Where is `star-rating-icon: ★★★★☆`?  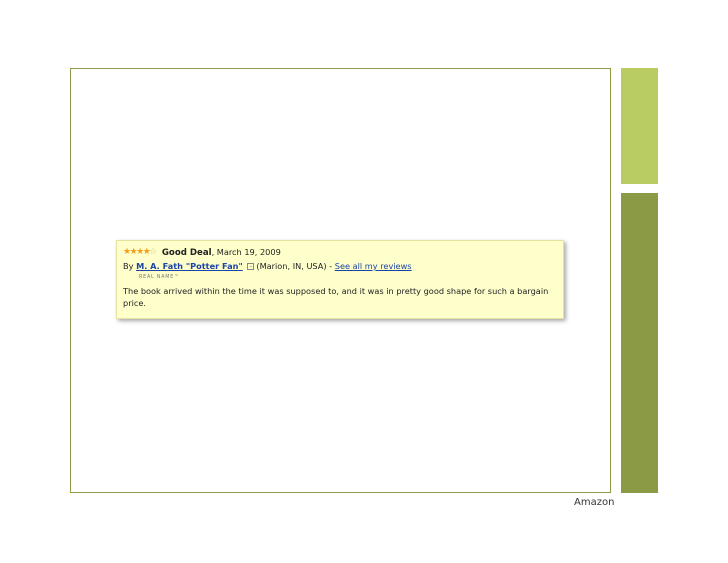
star-rating-icon: ★★★★☆ is located at coordinates (140, 252).